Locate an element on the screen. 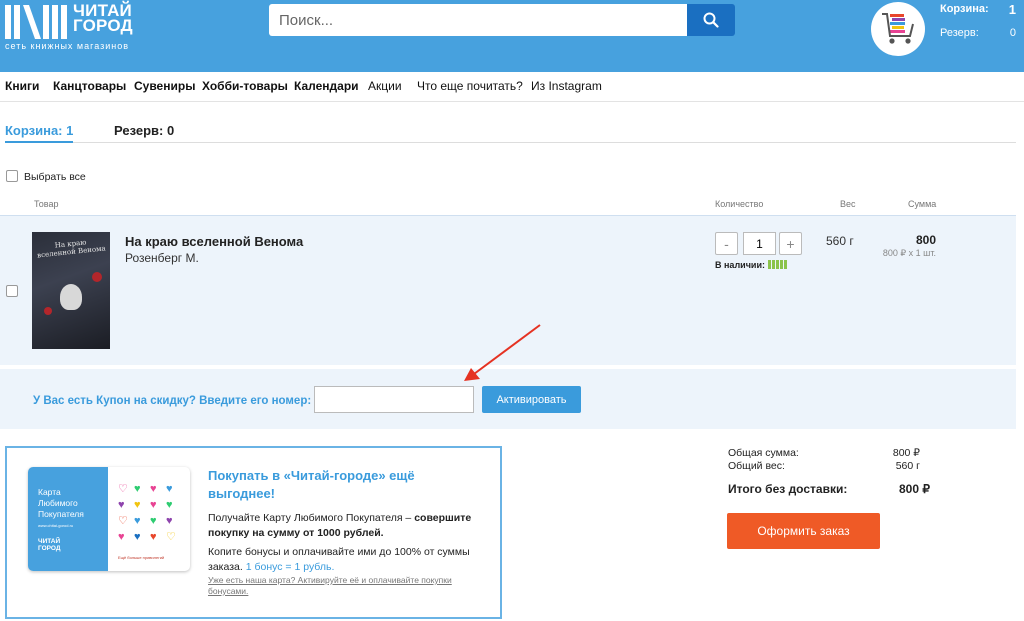 This screenshot has height=621, width=1024. logo-books-icon is located at coordinates (36, 22).